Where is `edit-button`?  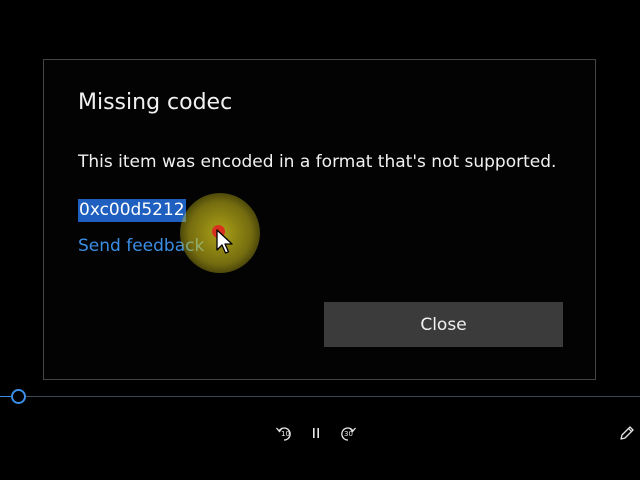 edit-button is located at coordinates (627, 433).